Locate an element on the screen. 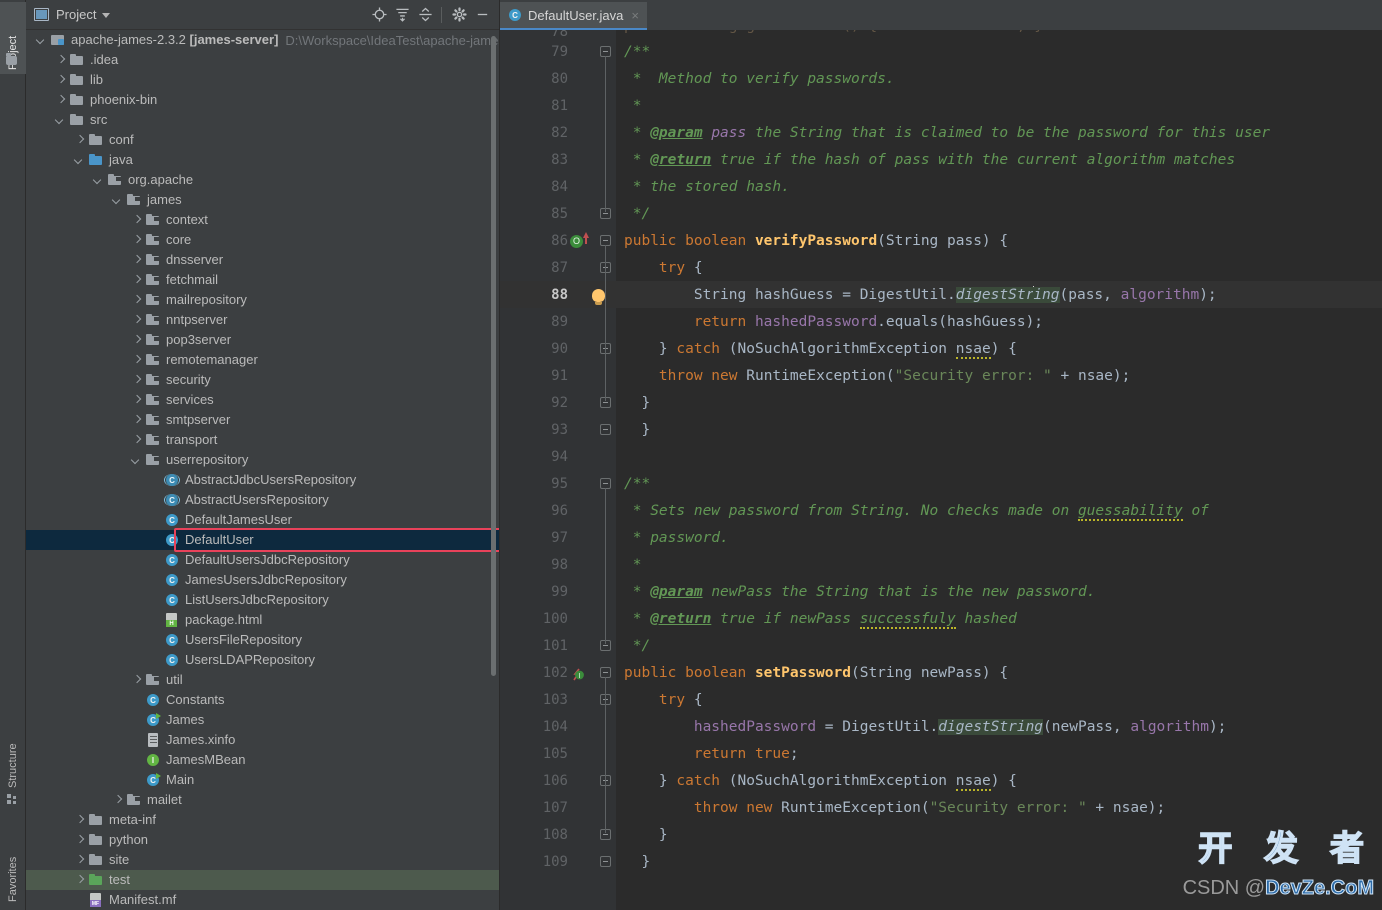  tree-item-listusersjdbcrepository: ListUsersJdbcRepository is located at coordinates (262, 600).